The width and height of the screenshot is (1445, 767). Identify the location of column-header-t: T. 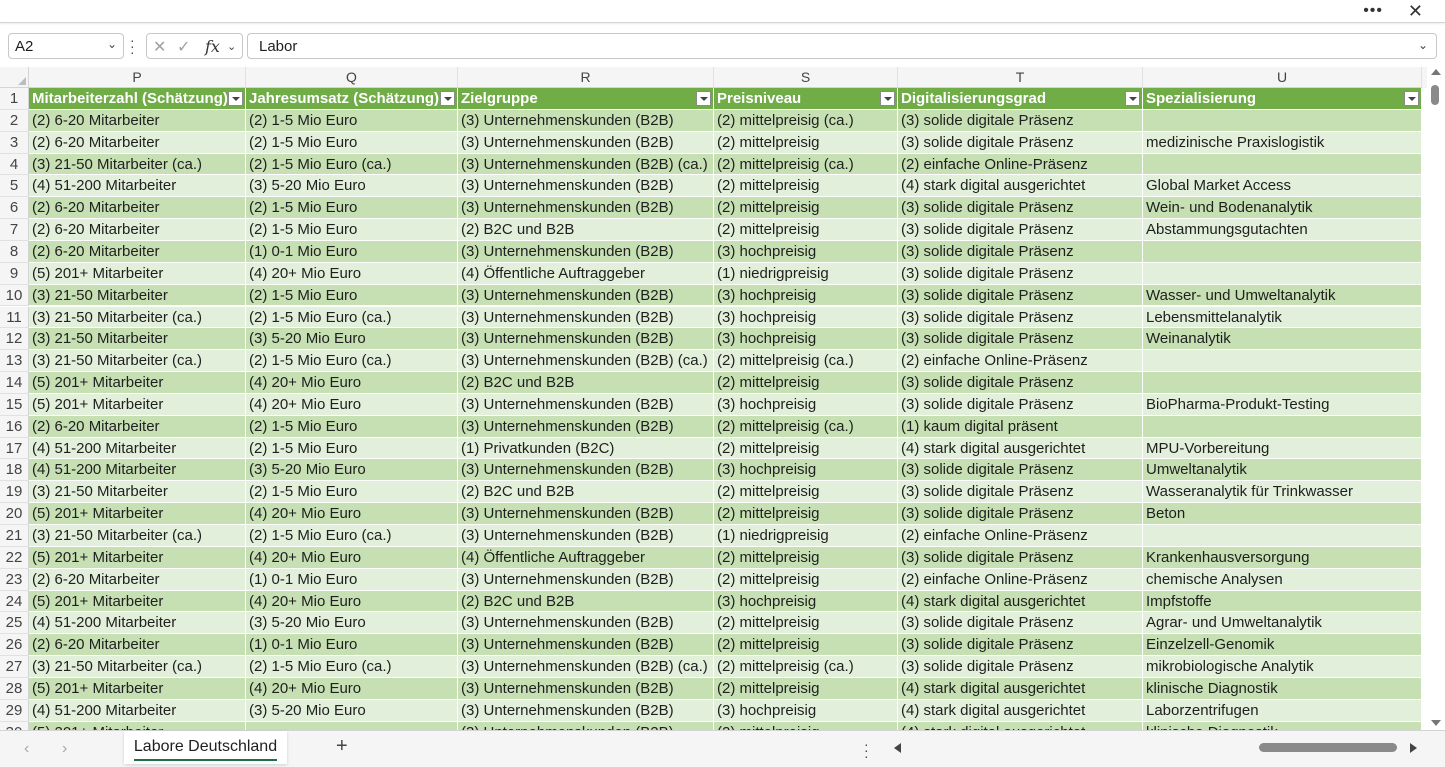
(1020, 77).